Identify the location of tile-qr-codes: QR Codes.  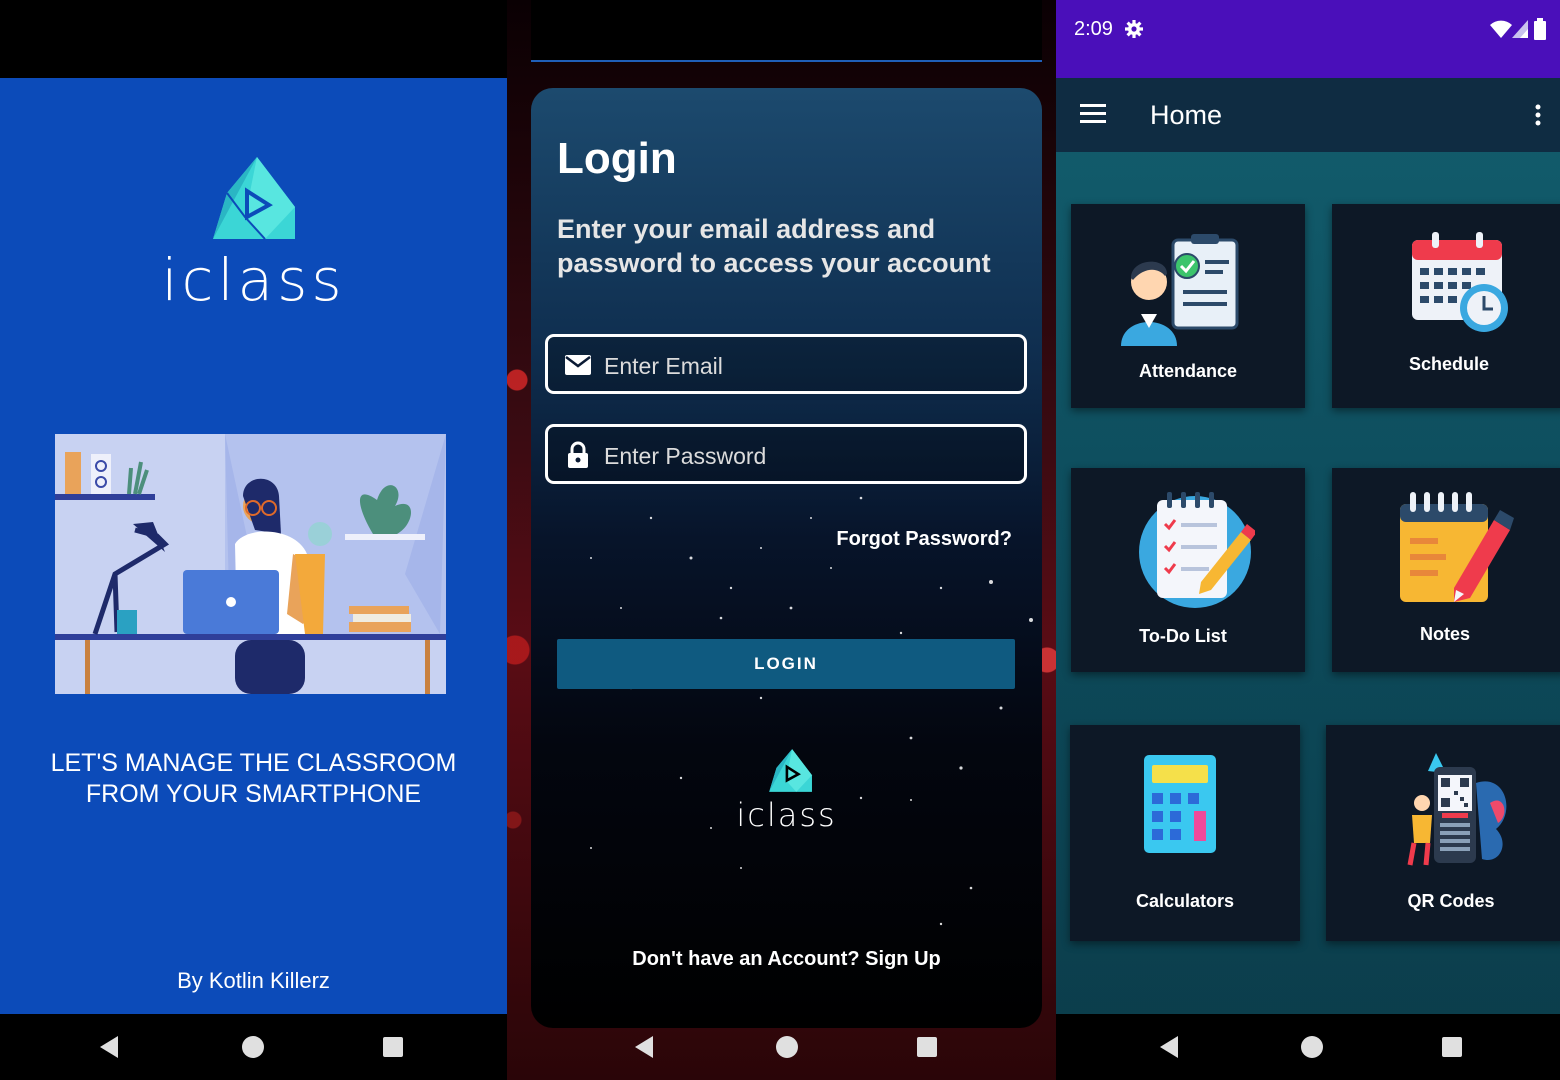
(1443, 833).